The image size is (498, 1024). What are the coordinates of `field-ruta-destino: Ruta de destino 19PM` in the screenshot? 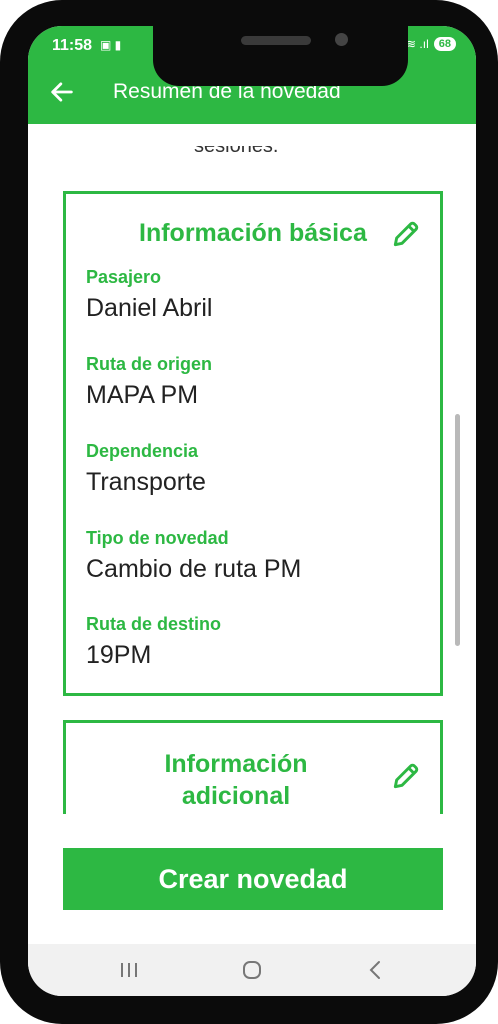 It's located at (153, 642).